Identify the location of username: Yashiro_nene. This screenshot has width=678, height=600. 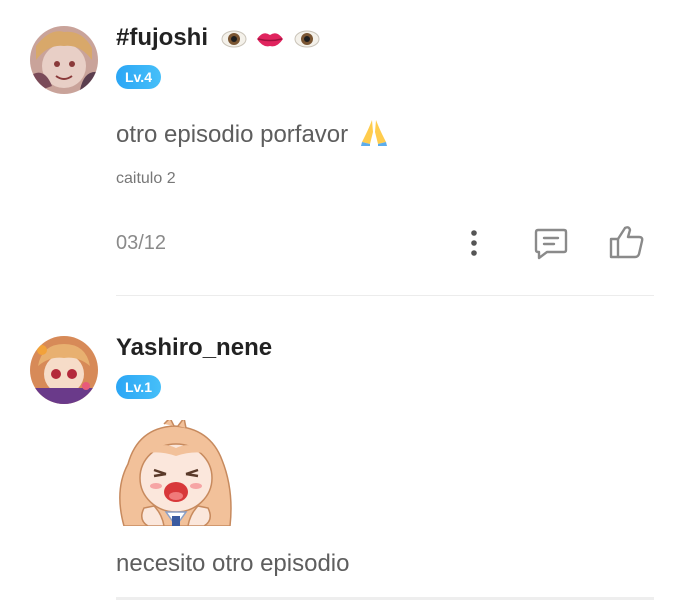
(194, 348).